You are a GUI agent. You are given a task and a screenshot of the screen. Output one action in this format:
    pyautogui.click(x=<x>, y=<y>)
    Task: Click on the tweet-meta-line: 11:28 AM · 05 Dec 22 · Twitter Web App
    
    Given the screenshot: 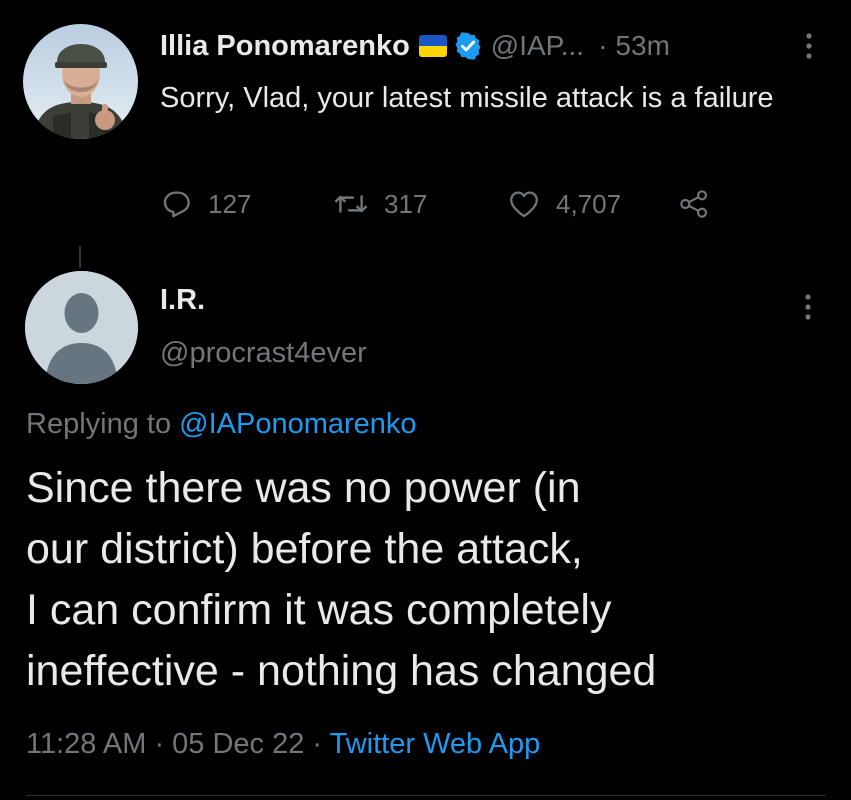 What is the action you would take?
    pyautogui.click(x=283, y=744)
    